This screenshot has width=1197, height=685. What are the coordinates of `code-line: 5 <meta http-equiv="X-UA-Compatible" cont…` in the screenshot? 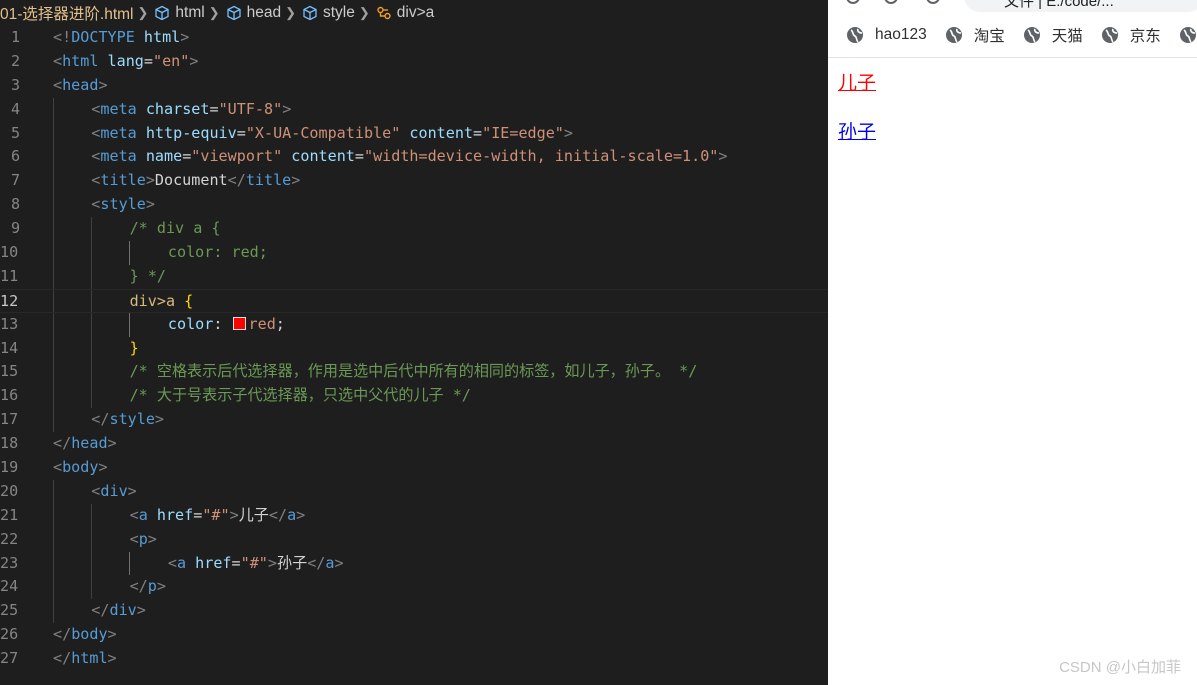 It's located at (414, 133).